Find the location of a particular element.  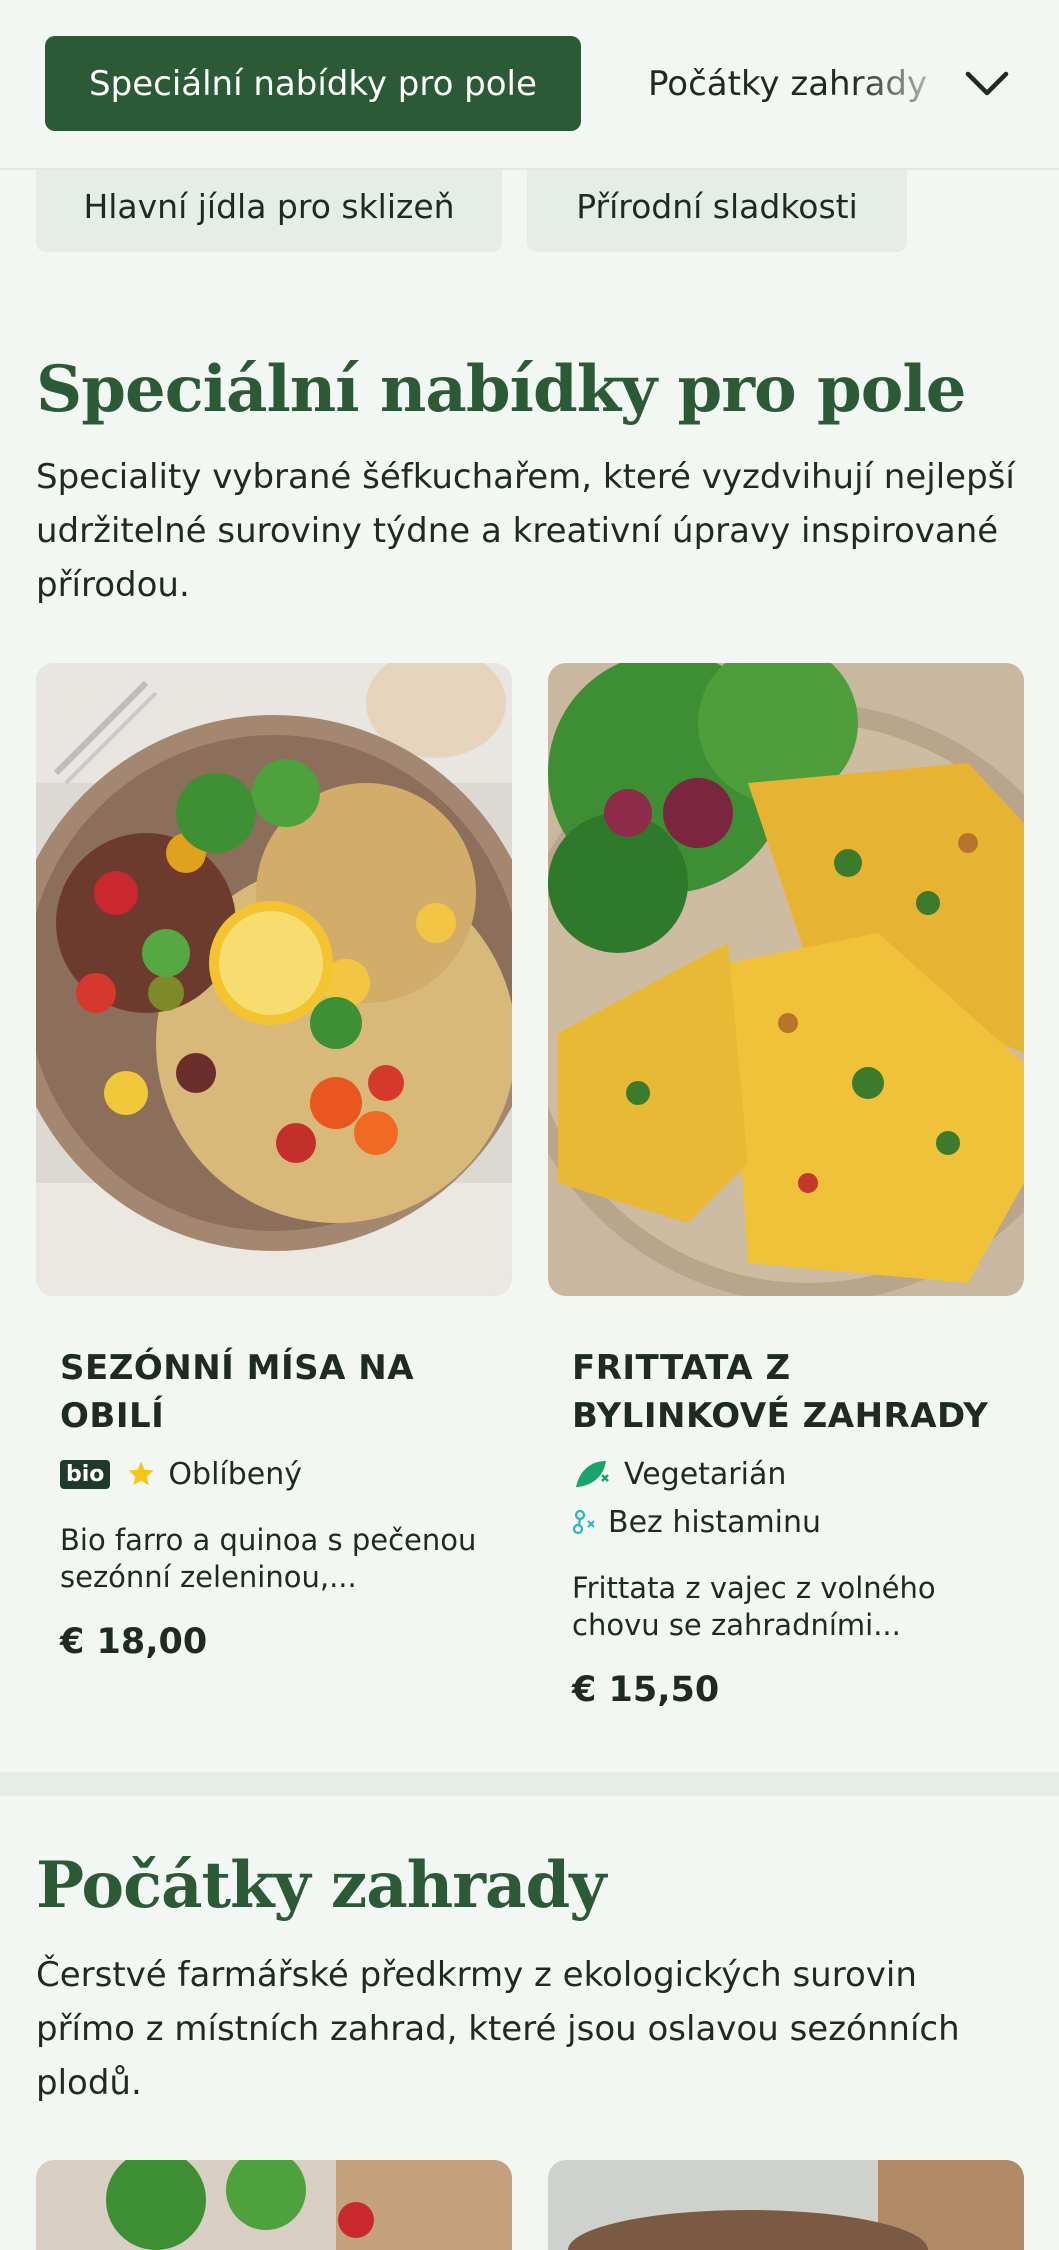

tag-label: Bez histaminu is located at coordinates (715, 1522).